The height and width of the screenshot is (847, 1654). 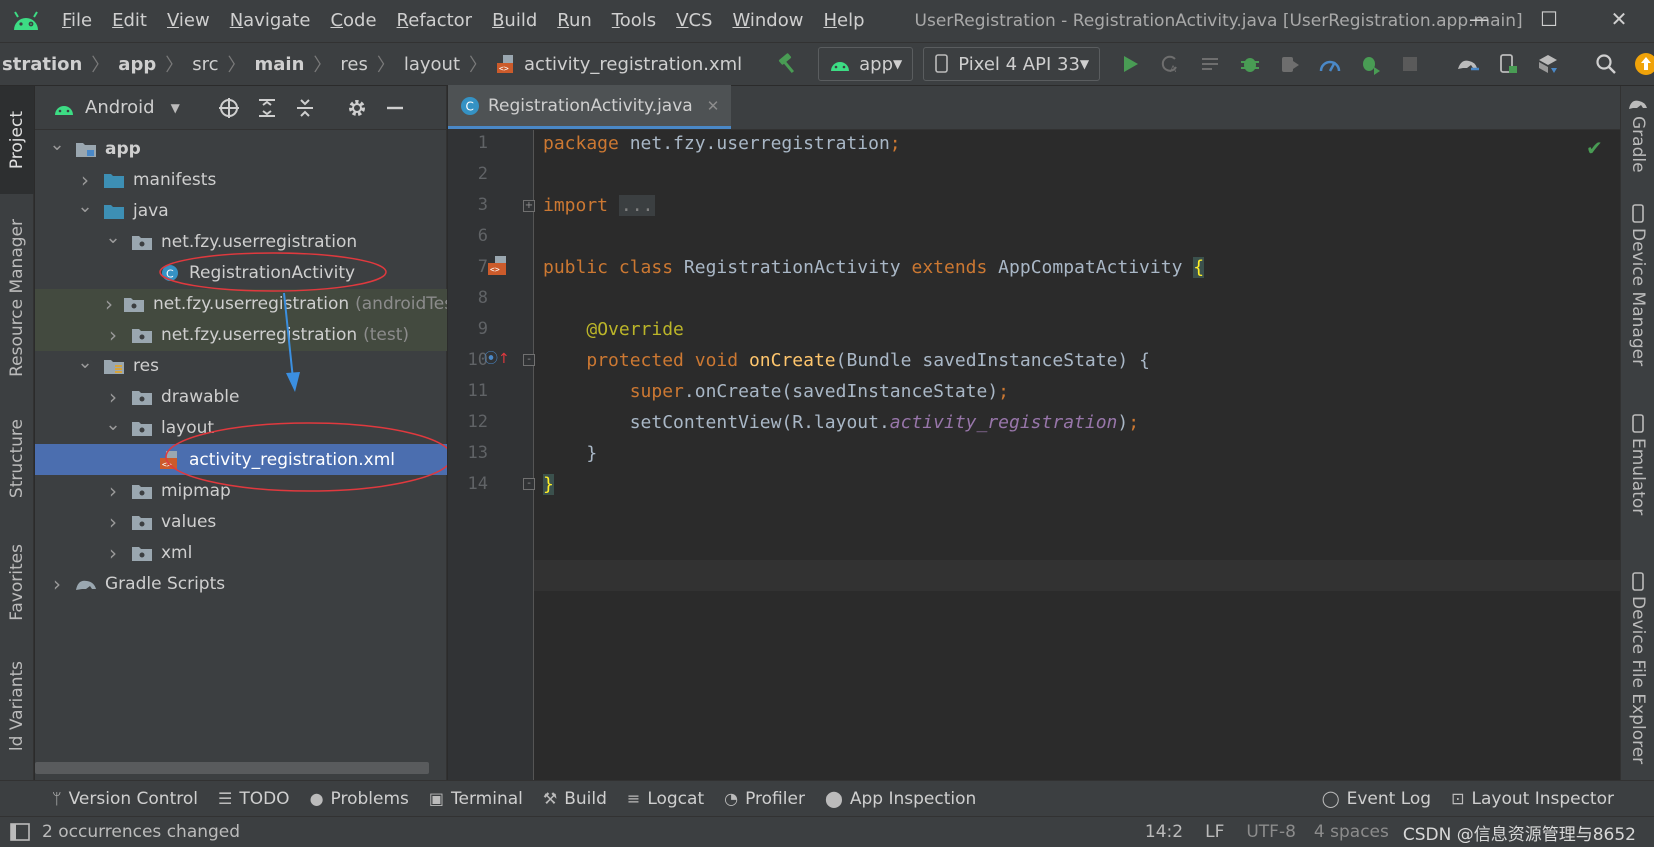 I want to click on run-config-select: app ▼, so click(x=866, y=64).